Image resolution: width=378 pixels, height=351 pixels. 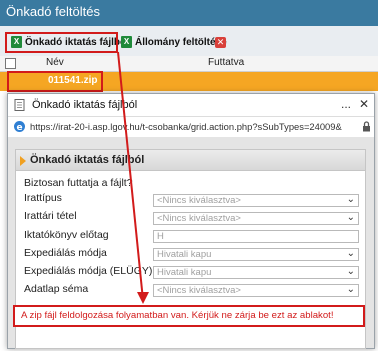 What do you see at coordinates (189, 64) in the screenshot?
I see `grid-header: Név Futtatva` at bounding box center [189, 64].